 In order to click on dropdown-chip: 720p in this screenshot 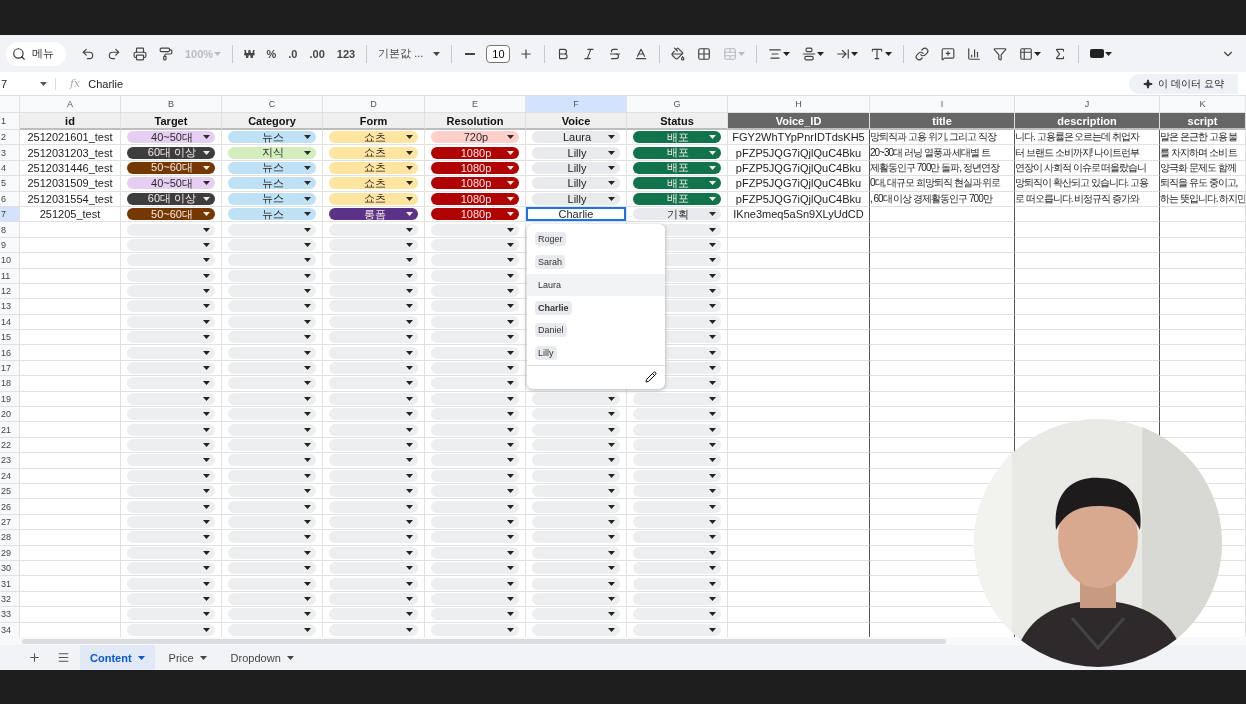, I will do `click(475, 137)`.